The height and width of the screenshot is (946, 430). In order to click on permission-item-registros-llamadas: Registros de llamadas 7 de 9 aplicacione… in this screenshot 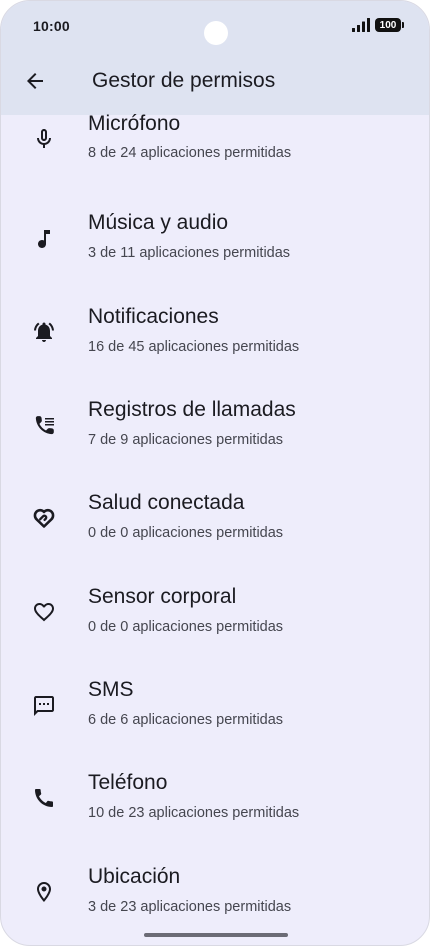, I will do `click(215, 434)`.